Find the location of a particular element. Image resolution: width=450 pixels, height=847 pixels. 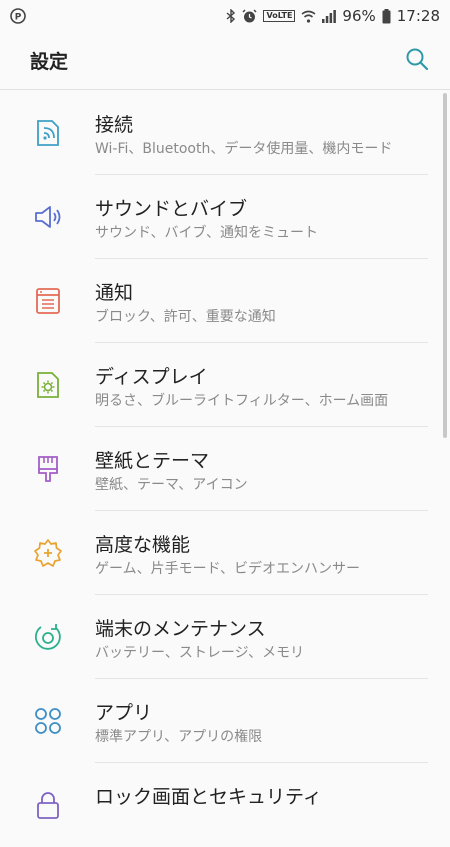

settings-item-lock-screen-security: ロック画面とセキュリティ is located at coordinates (225, 805).